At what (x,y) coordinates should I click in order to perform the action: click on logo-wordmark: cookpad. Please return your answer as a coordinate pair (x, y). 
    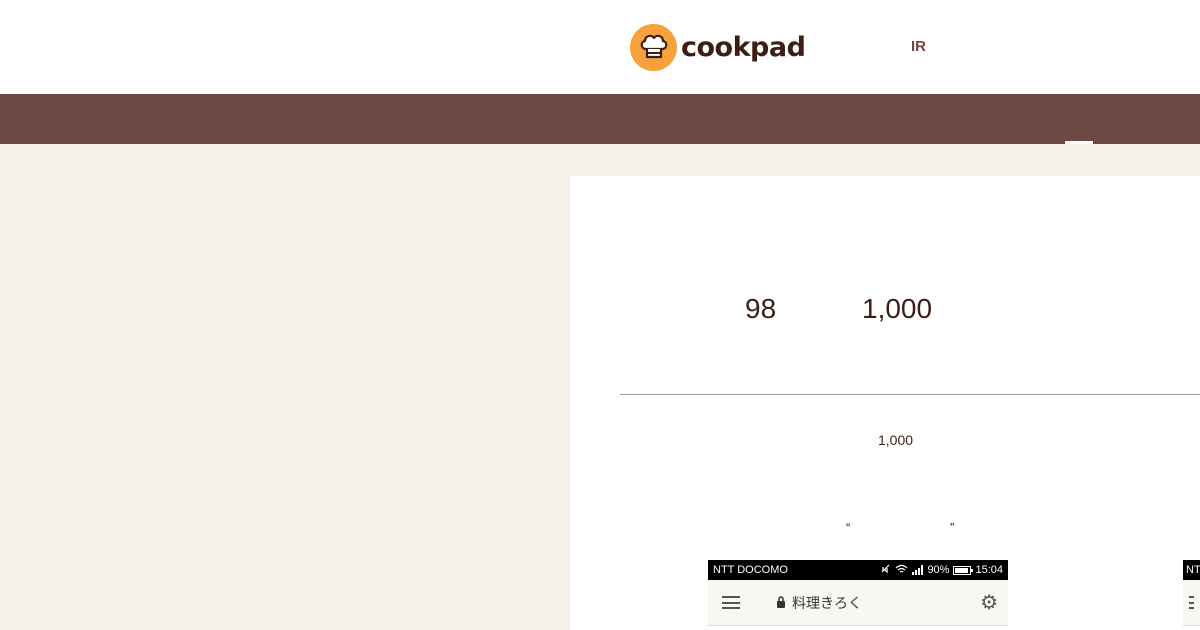
    Looking at the image, I should click on (743, 47).